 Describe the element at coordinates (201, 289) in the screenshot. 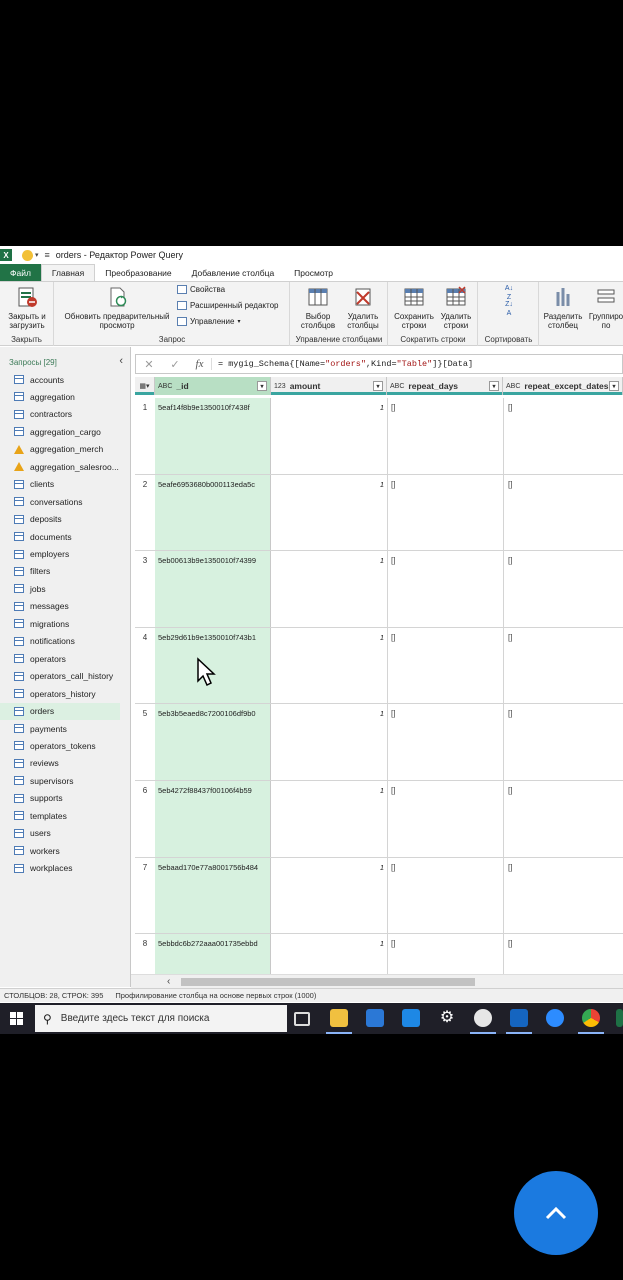

I see `properties-button: Свойства` at that location.